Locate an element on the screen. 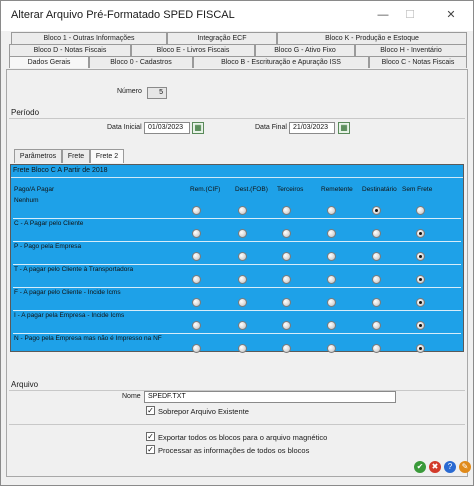 The image size is (474, 486). data-inicial-field: 01/03/2023 is located at coordinates (167, 128).